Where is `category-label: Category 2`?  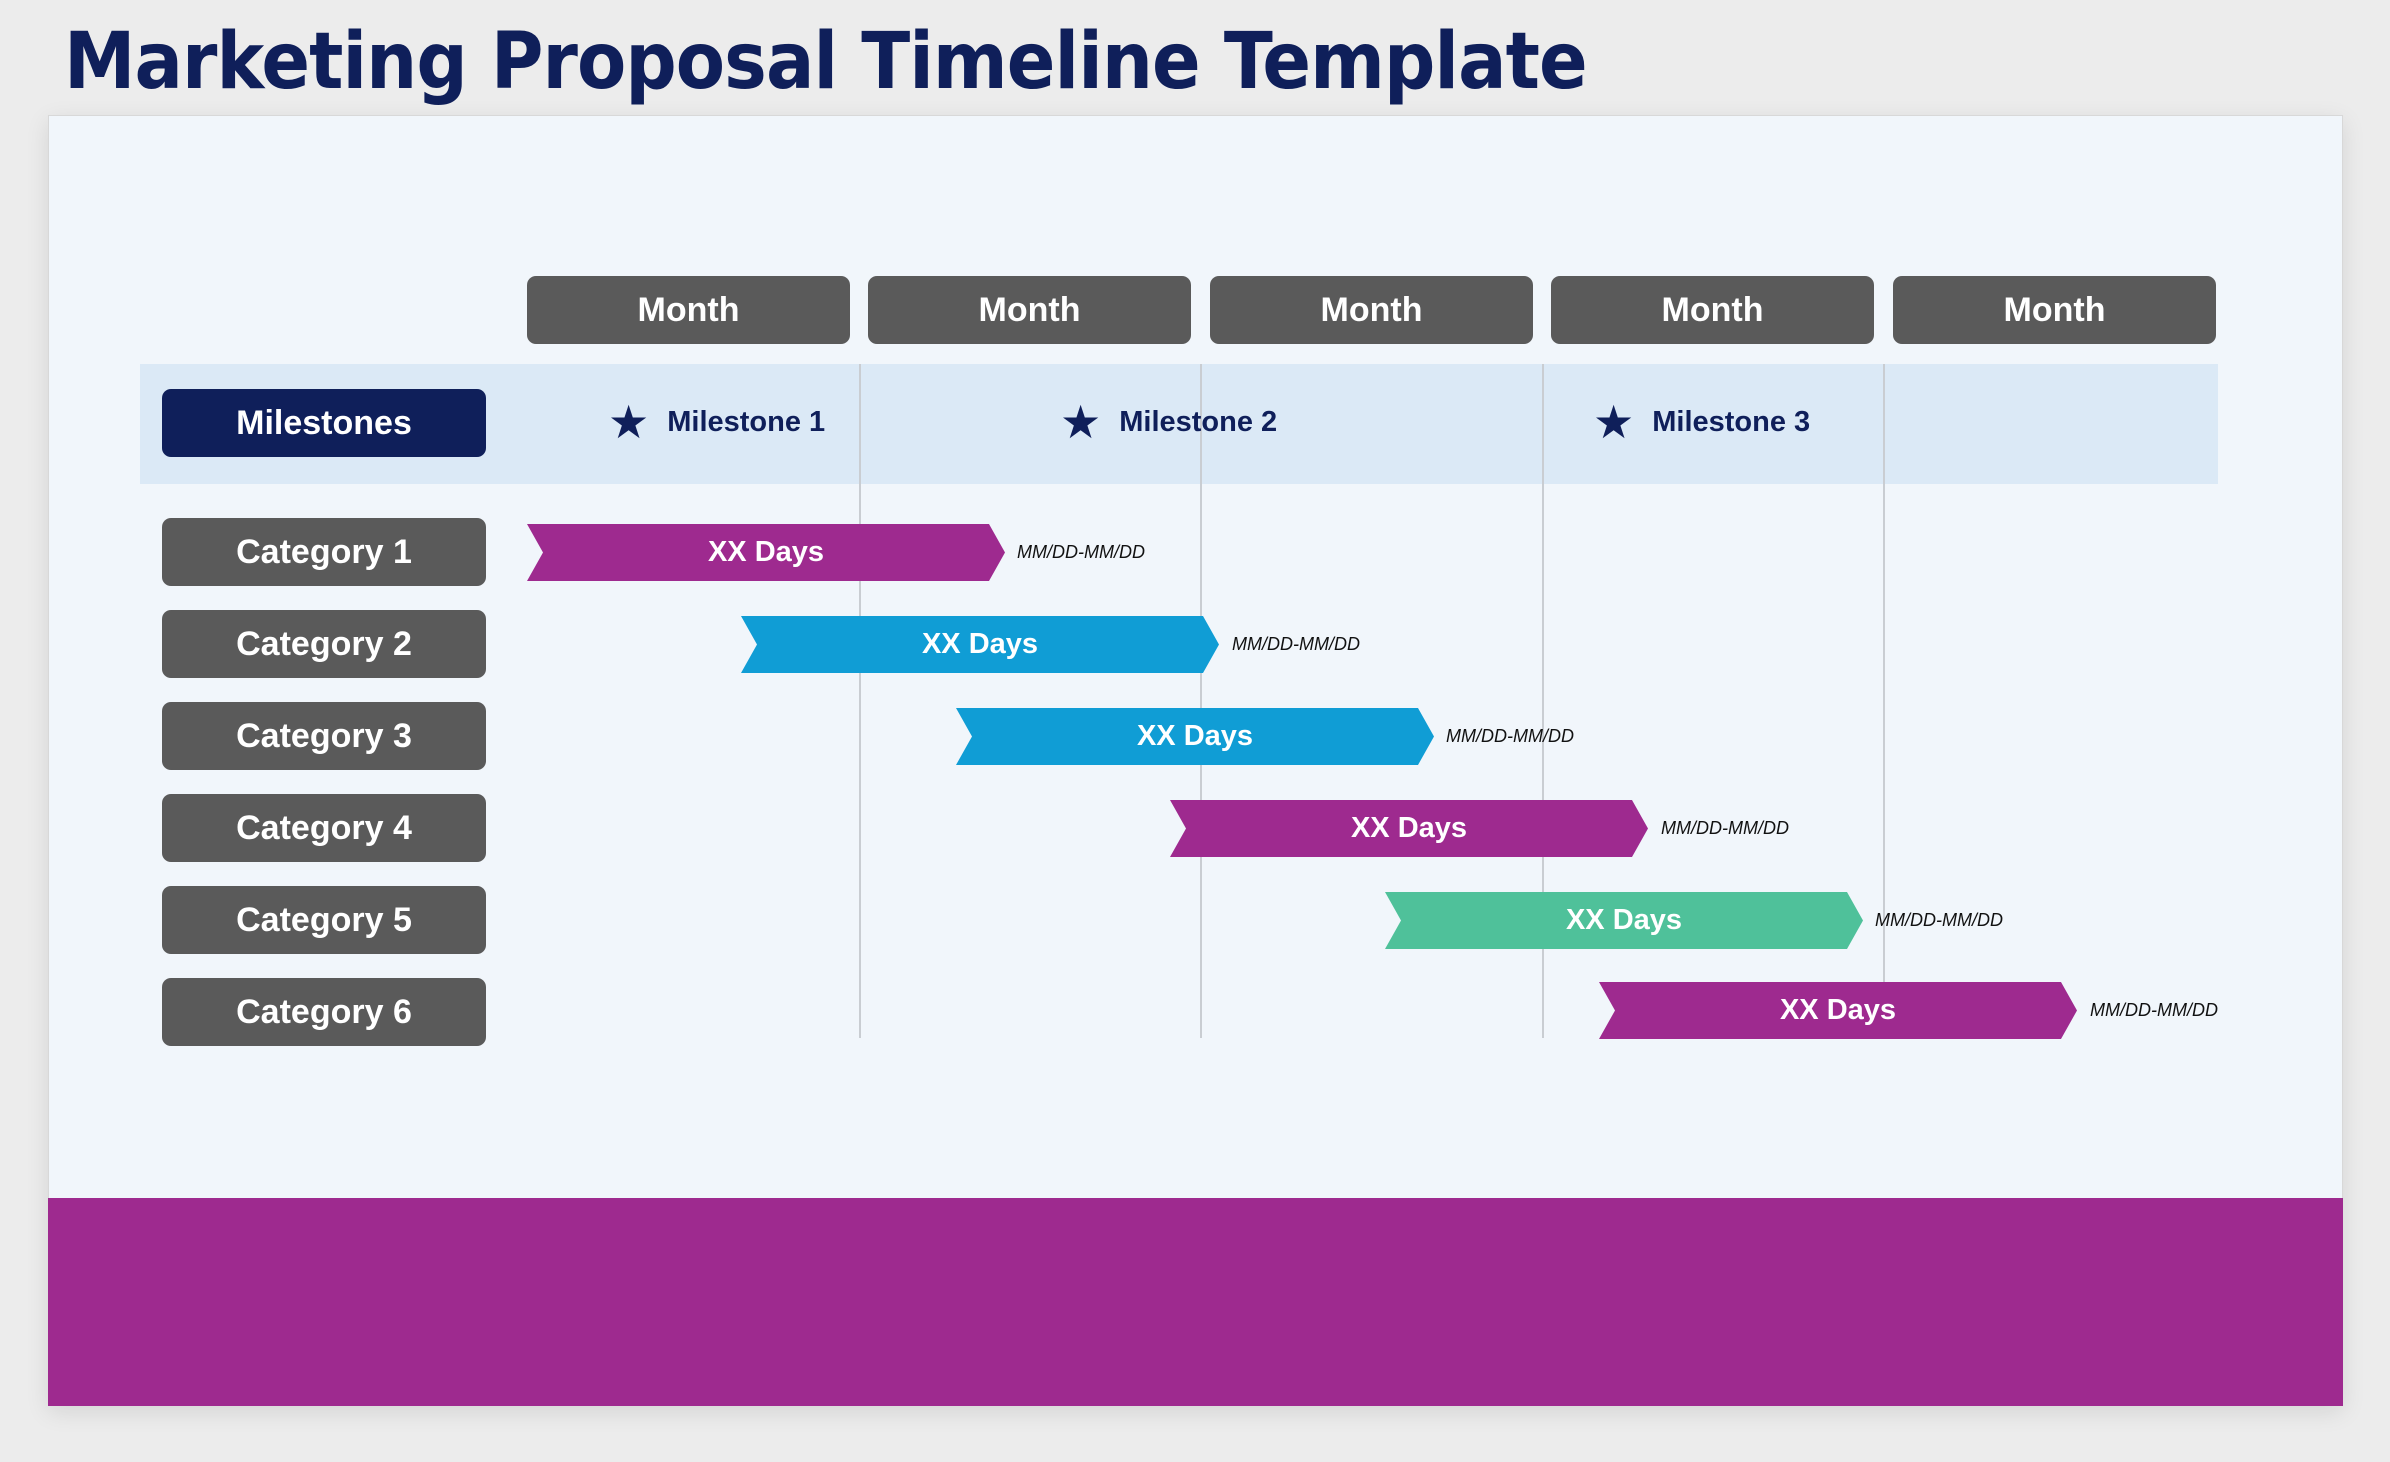
category-label: Category 2 is located at coordinates (324, 644).